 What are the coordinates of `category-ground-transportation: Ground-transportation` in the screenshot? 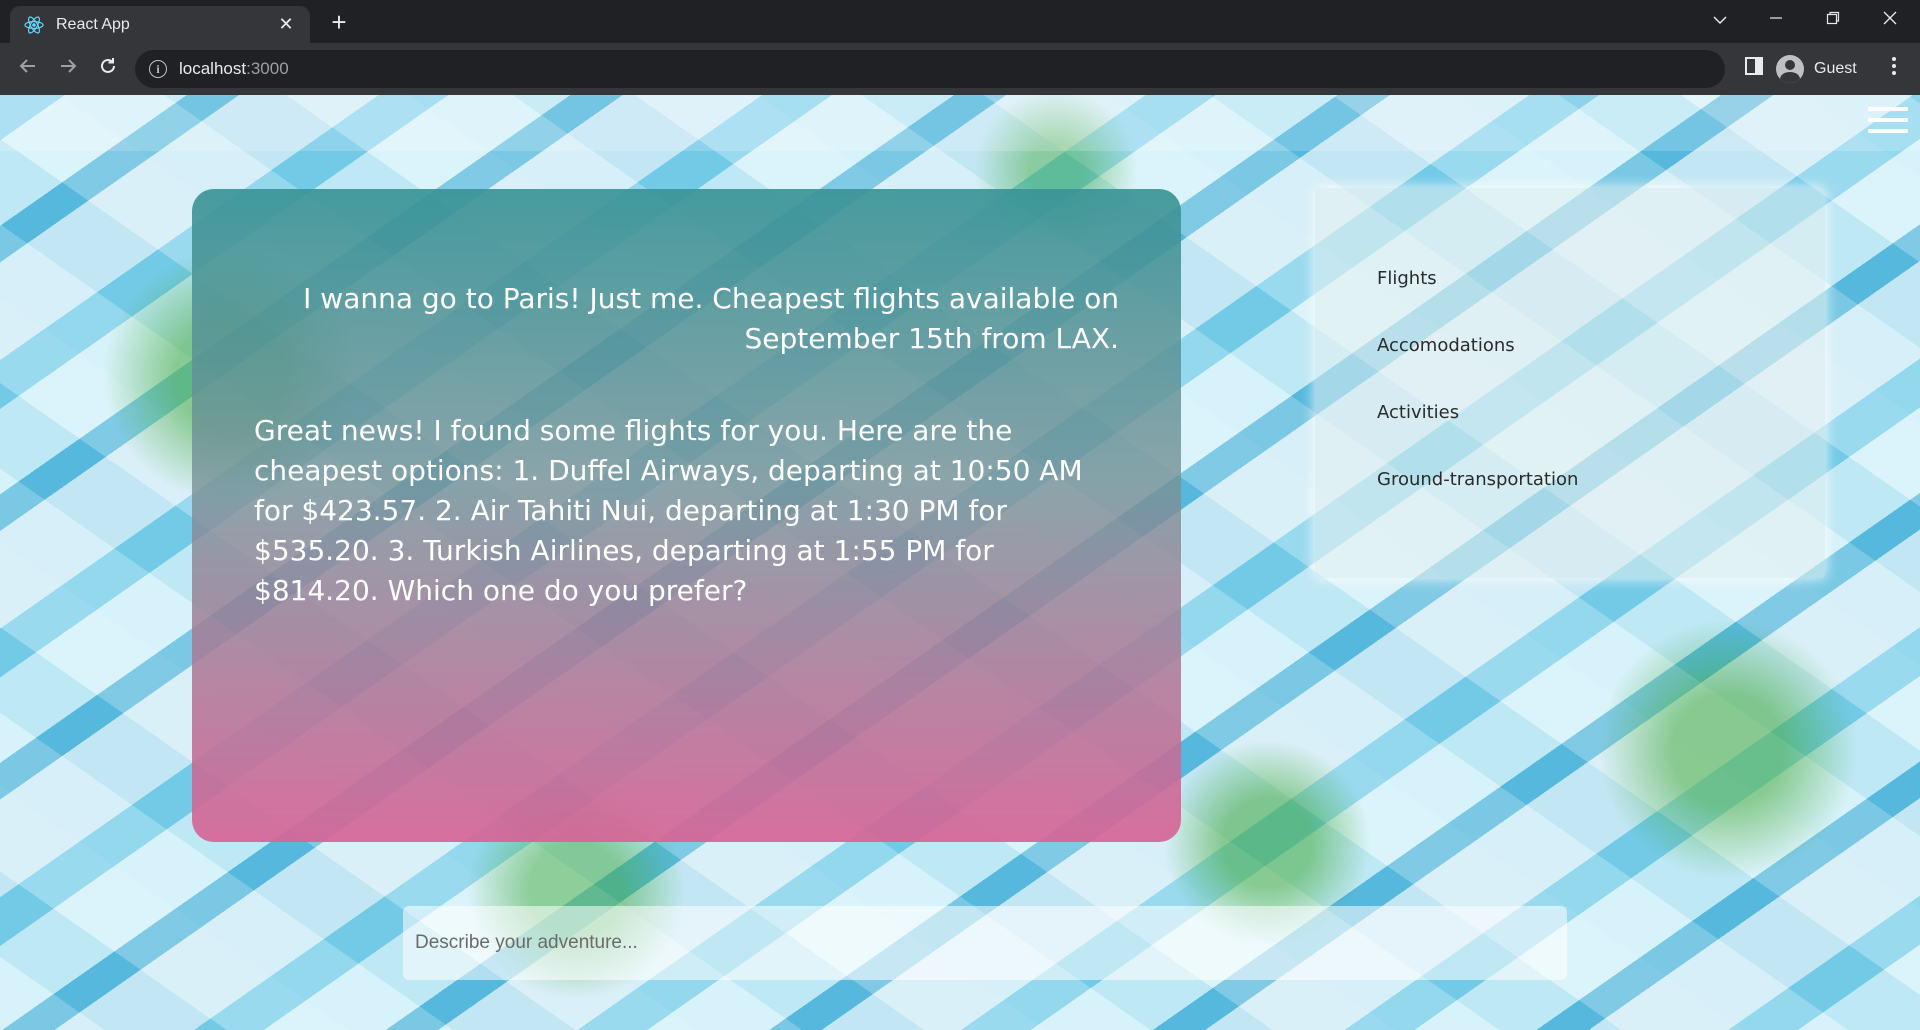 It's located at (1601, 502).